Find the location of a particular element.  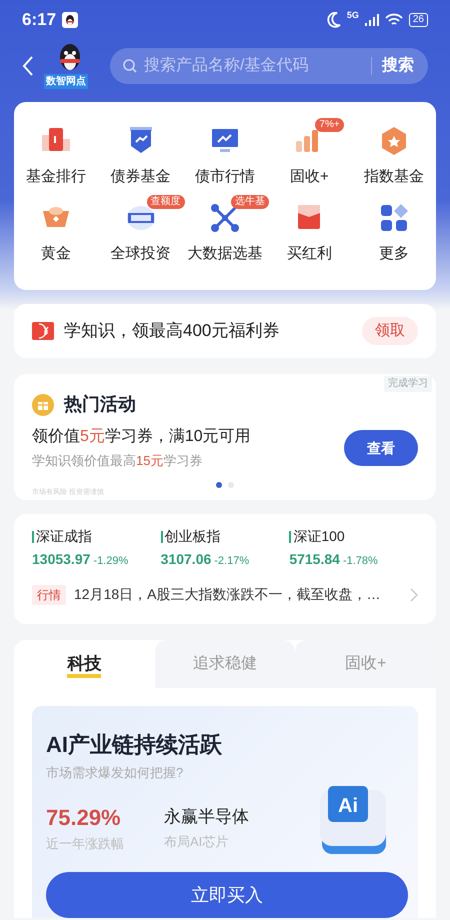

shortcut-label: 指数基金 is located at coordinates (394, 177).